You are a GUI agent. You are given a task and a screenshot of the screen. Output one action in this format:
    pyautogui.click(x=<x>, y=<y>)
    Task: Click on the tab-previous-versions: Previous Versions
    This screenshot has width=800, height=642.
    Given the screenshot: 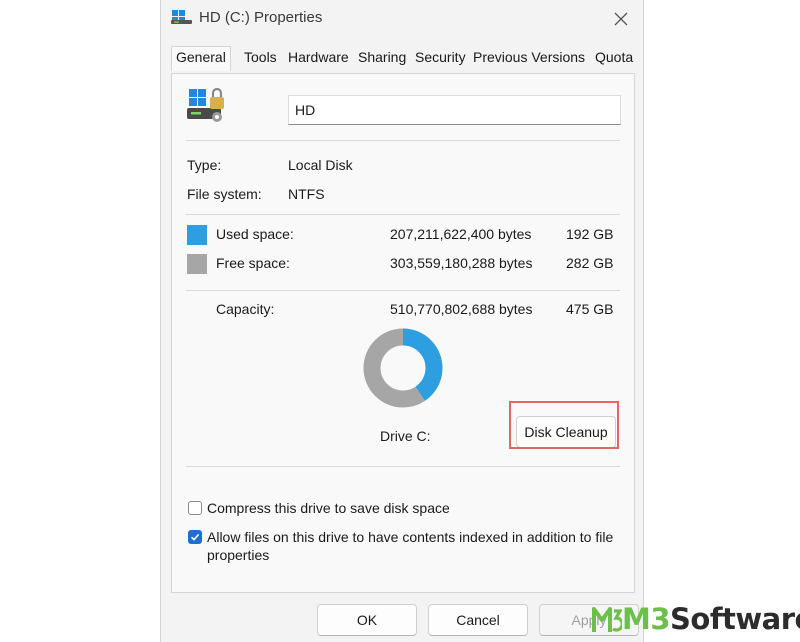 What is the action you would take?
    pyautogui.click(x=529, y=57)
    